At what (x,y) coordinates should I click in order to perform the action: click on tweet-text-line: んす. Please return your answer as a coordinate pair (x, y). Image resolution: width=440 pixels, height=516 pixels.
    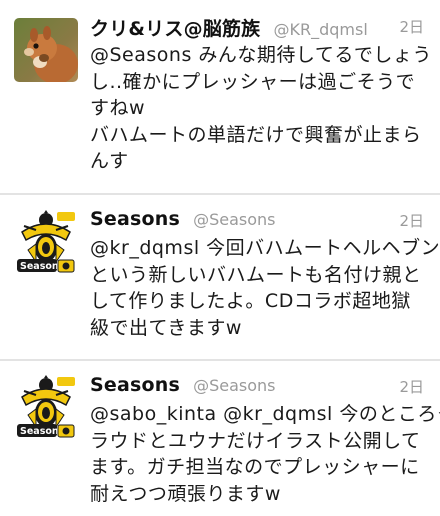
    Looking at the image, I should click on (109, 161).